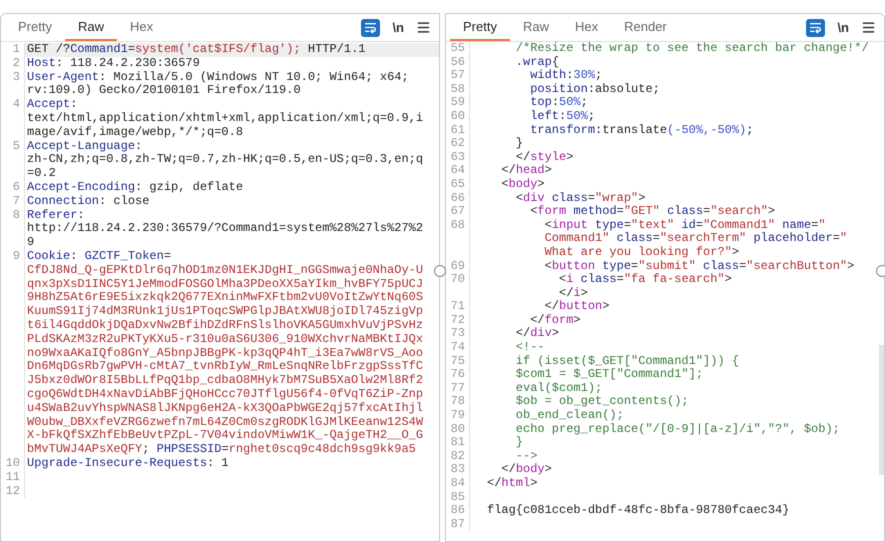 The image size is (885, 542). Describe the element at coordinates (457, 89) in the screenshot. I see `line-number: 58` at that location.